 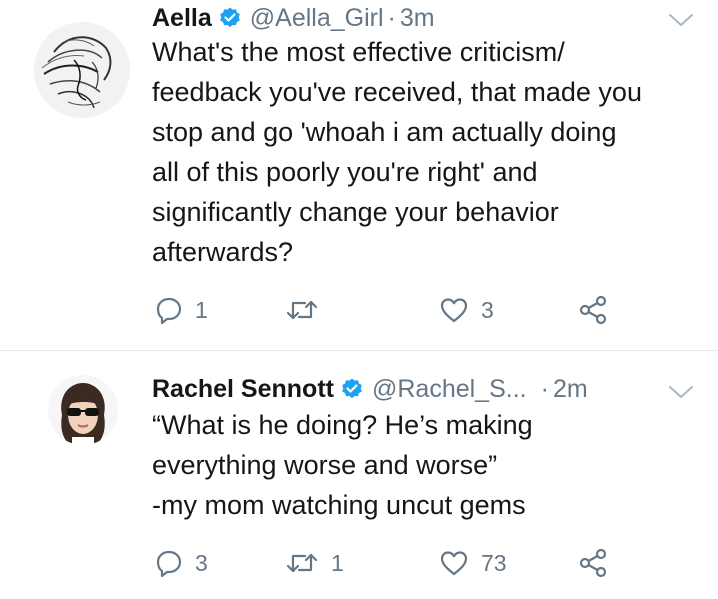 What do you see at coordinates (317, 18) in the screenshot?
I see `author-handle: @Aella_Girl` at bounding box center [317, 18].